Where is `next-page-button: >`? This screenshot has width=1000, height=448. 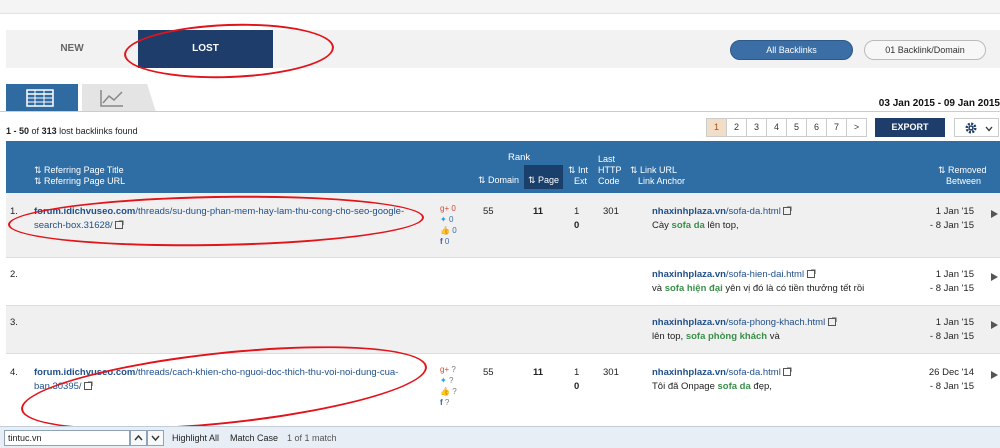 next-page-button: > is located at coordinates (856, 127).